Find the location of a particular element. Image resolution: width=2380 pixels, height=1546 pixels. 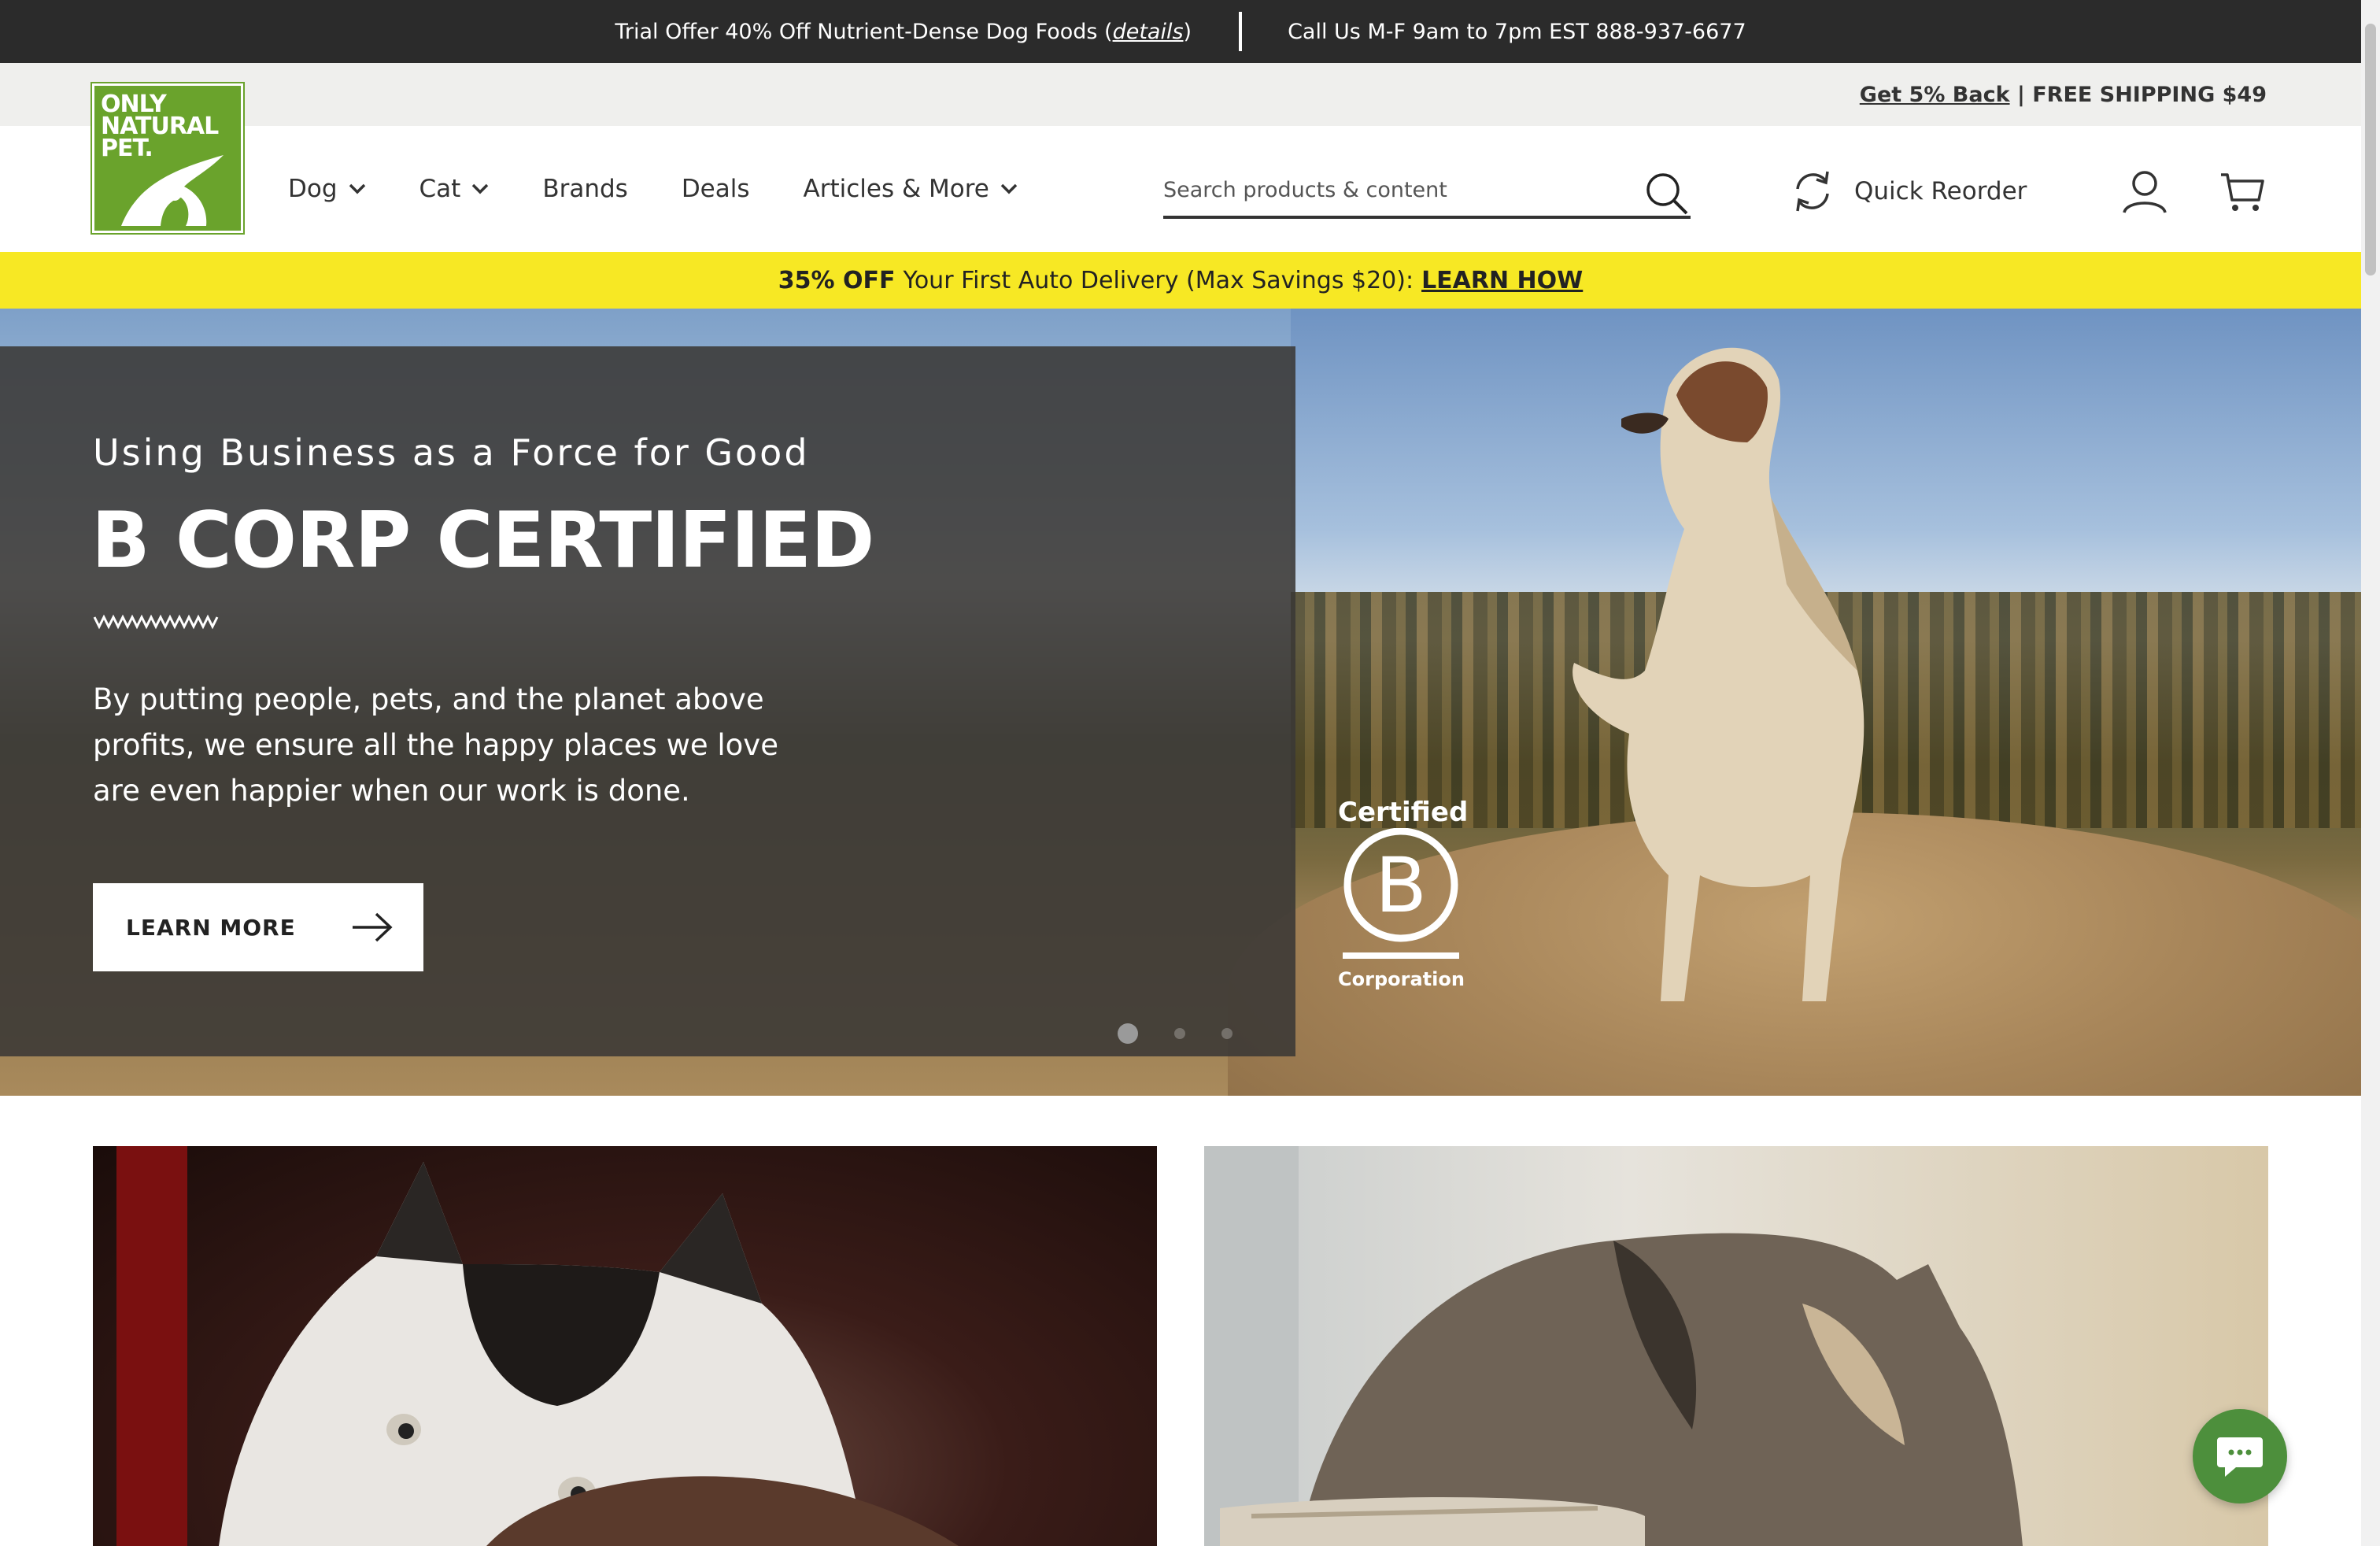

cashback-link: Get 5% Back is located at coordinates (1935, 95).